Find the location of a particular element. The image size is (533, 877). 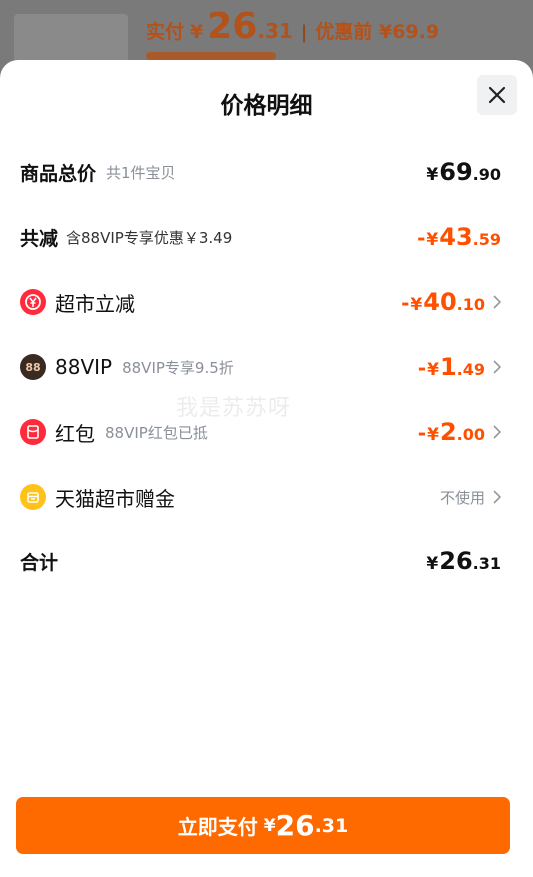

pay-now-button: 立即支付 ¥ 26 .31 is located at coordinates (263, 825).